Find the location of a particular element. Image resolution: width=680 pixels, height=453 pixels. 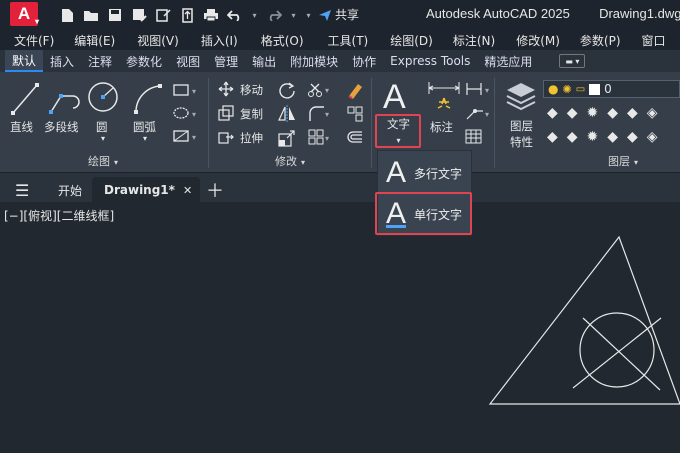

rectangle-icon: ▾ is located at coordinates (185, 92).